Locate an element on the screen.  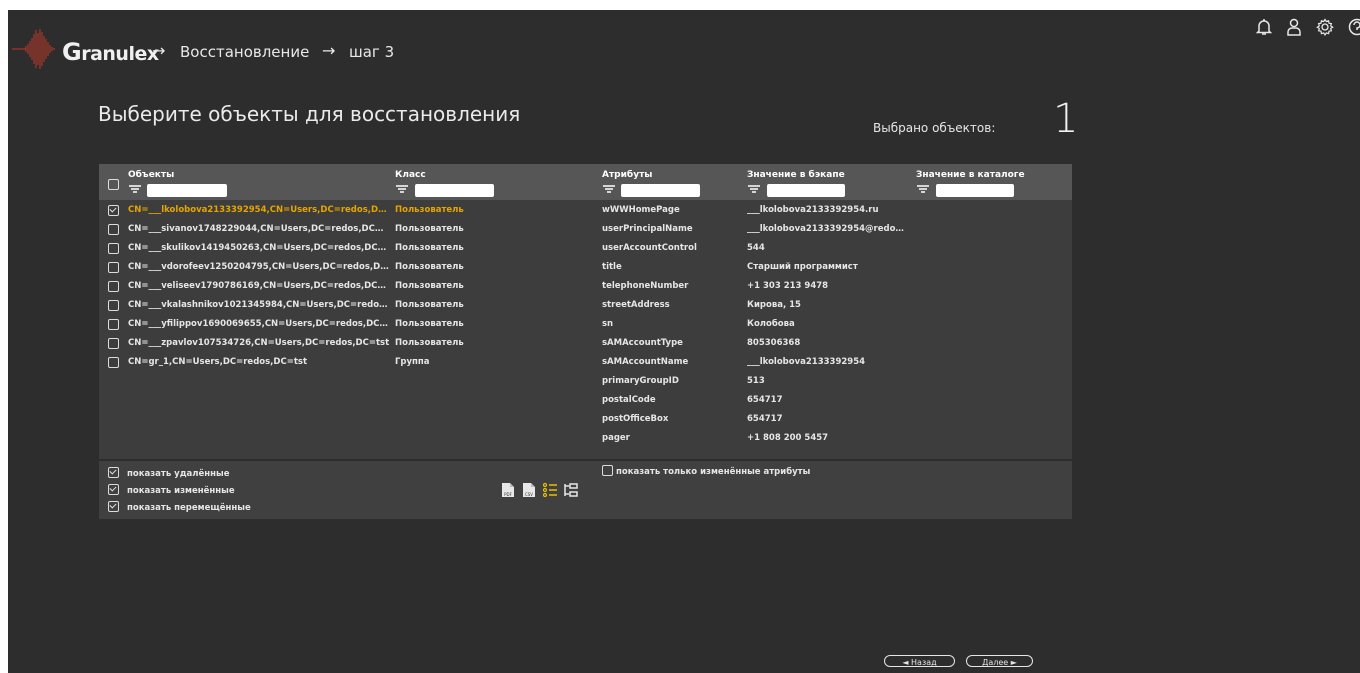
select-all-checkbox is located at coordinates (113, 184).